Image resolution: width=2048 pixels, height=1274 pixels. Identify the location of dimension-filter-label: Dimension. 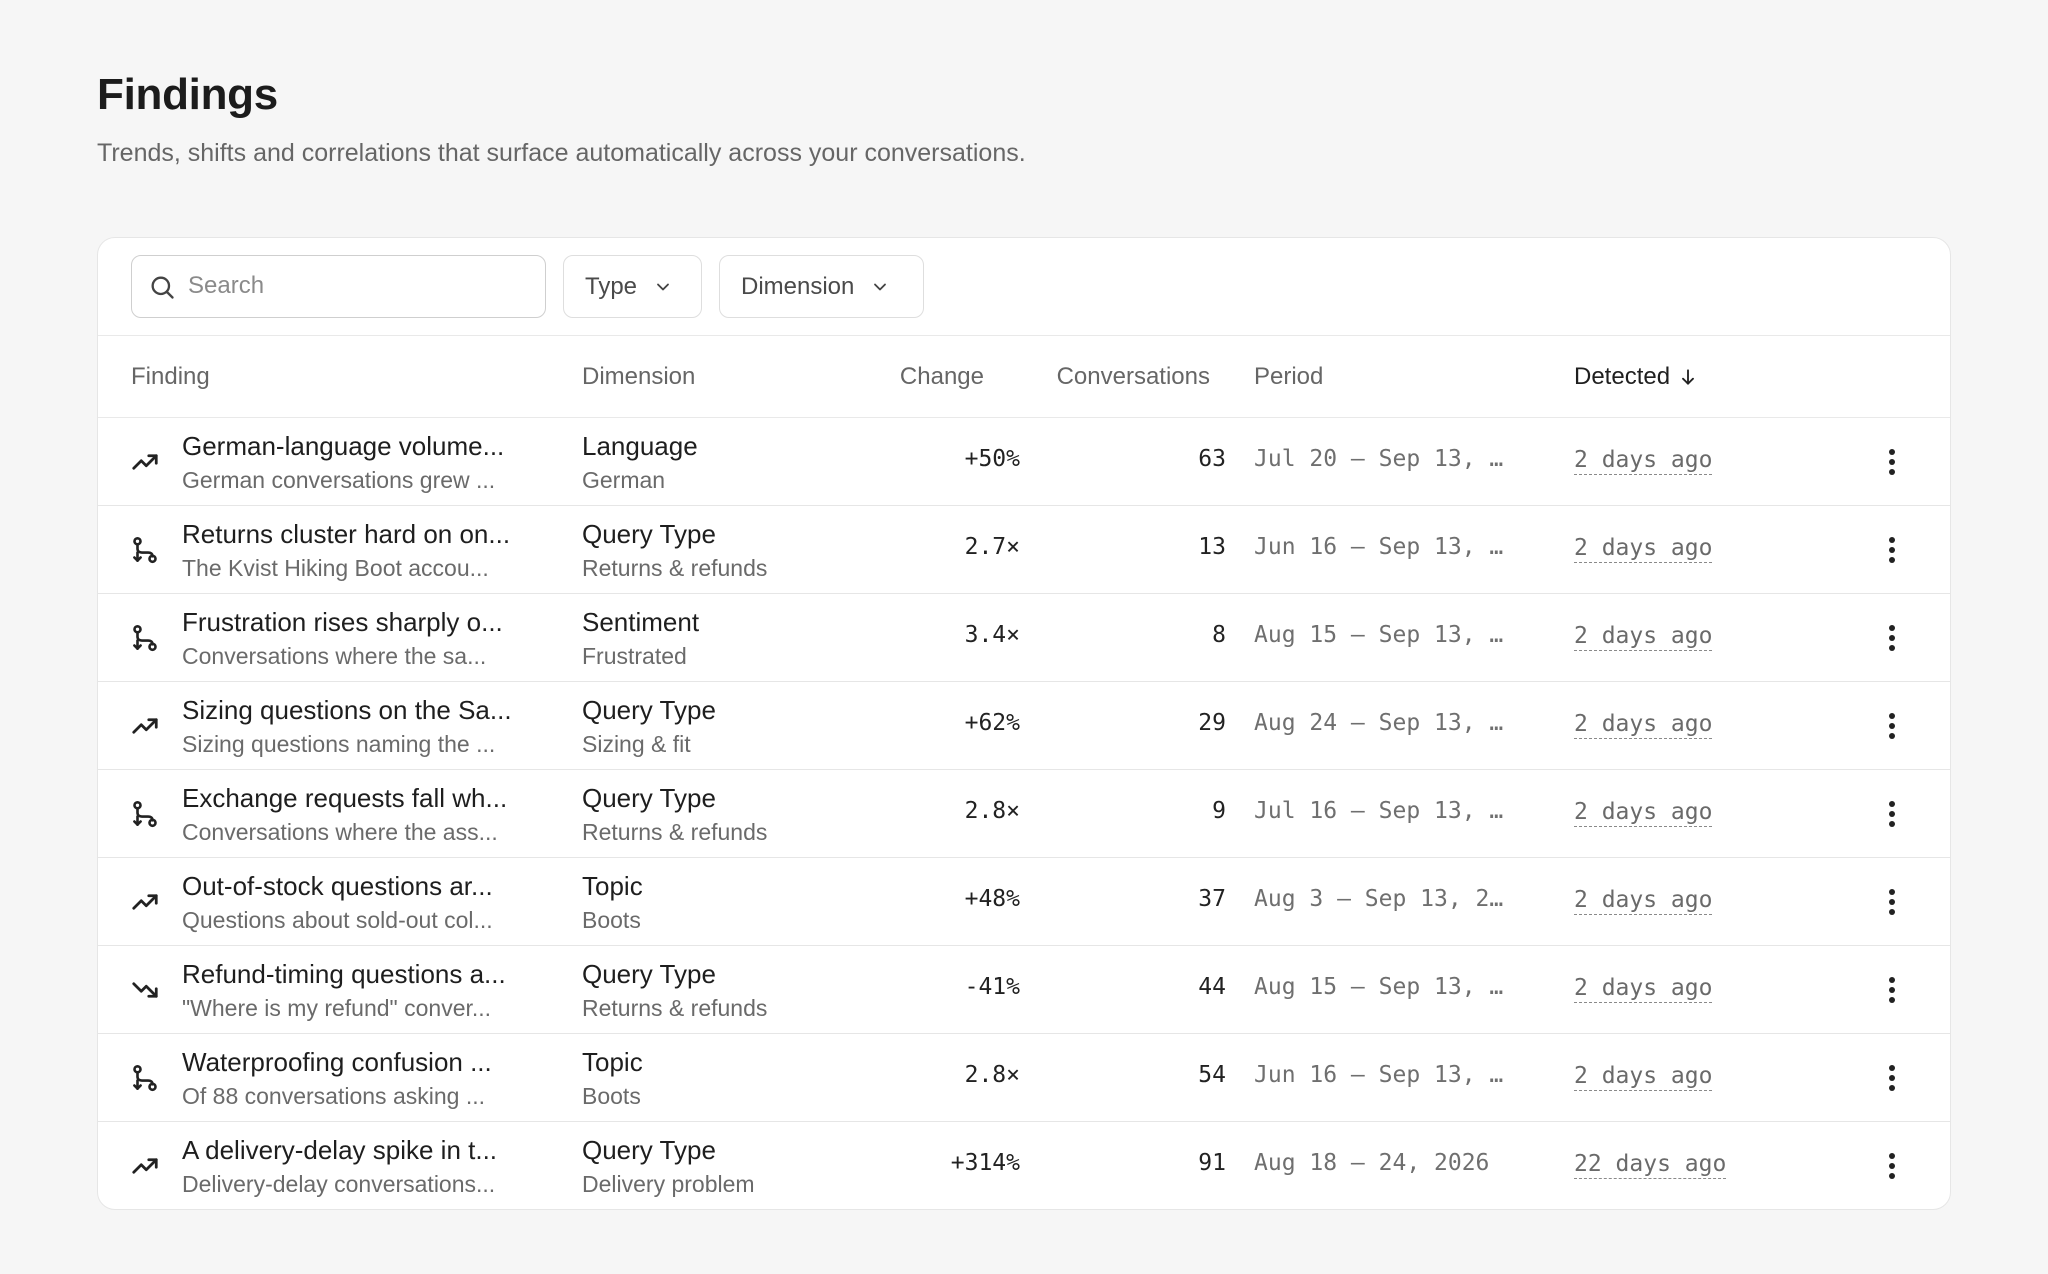
(798, 286).